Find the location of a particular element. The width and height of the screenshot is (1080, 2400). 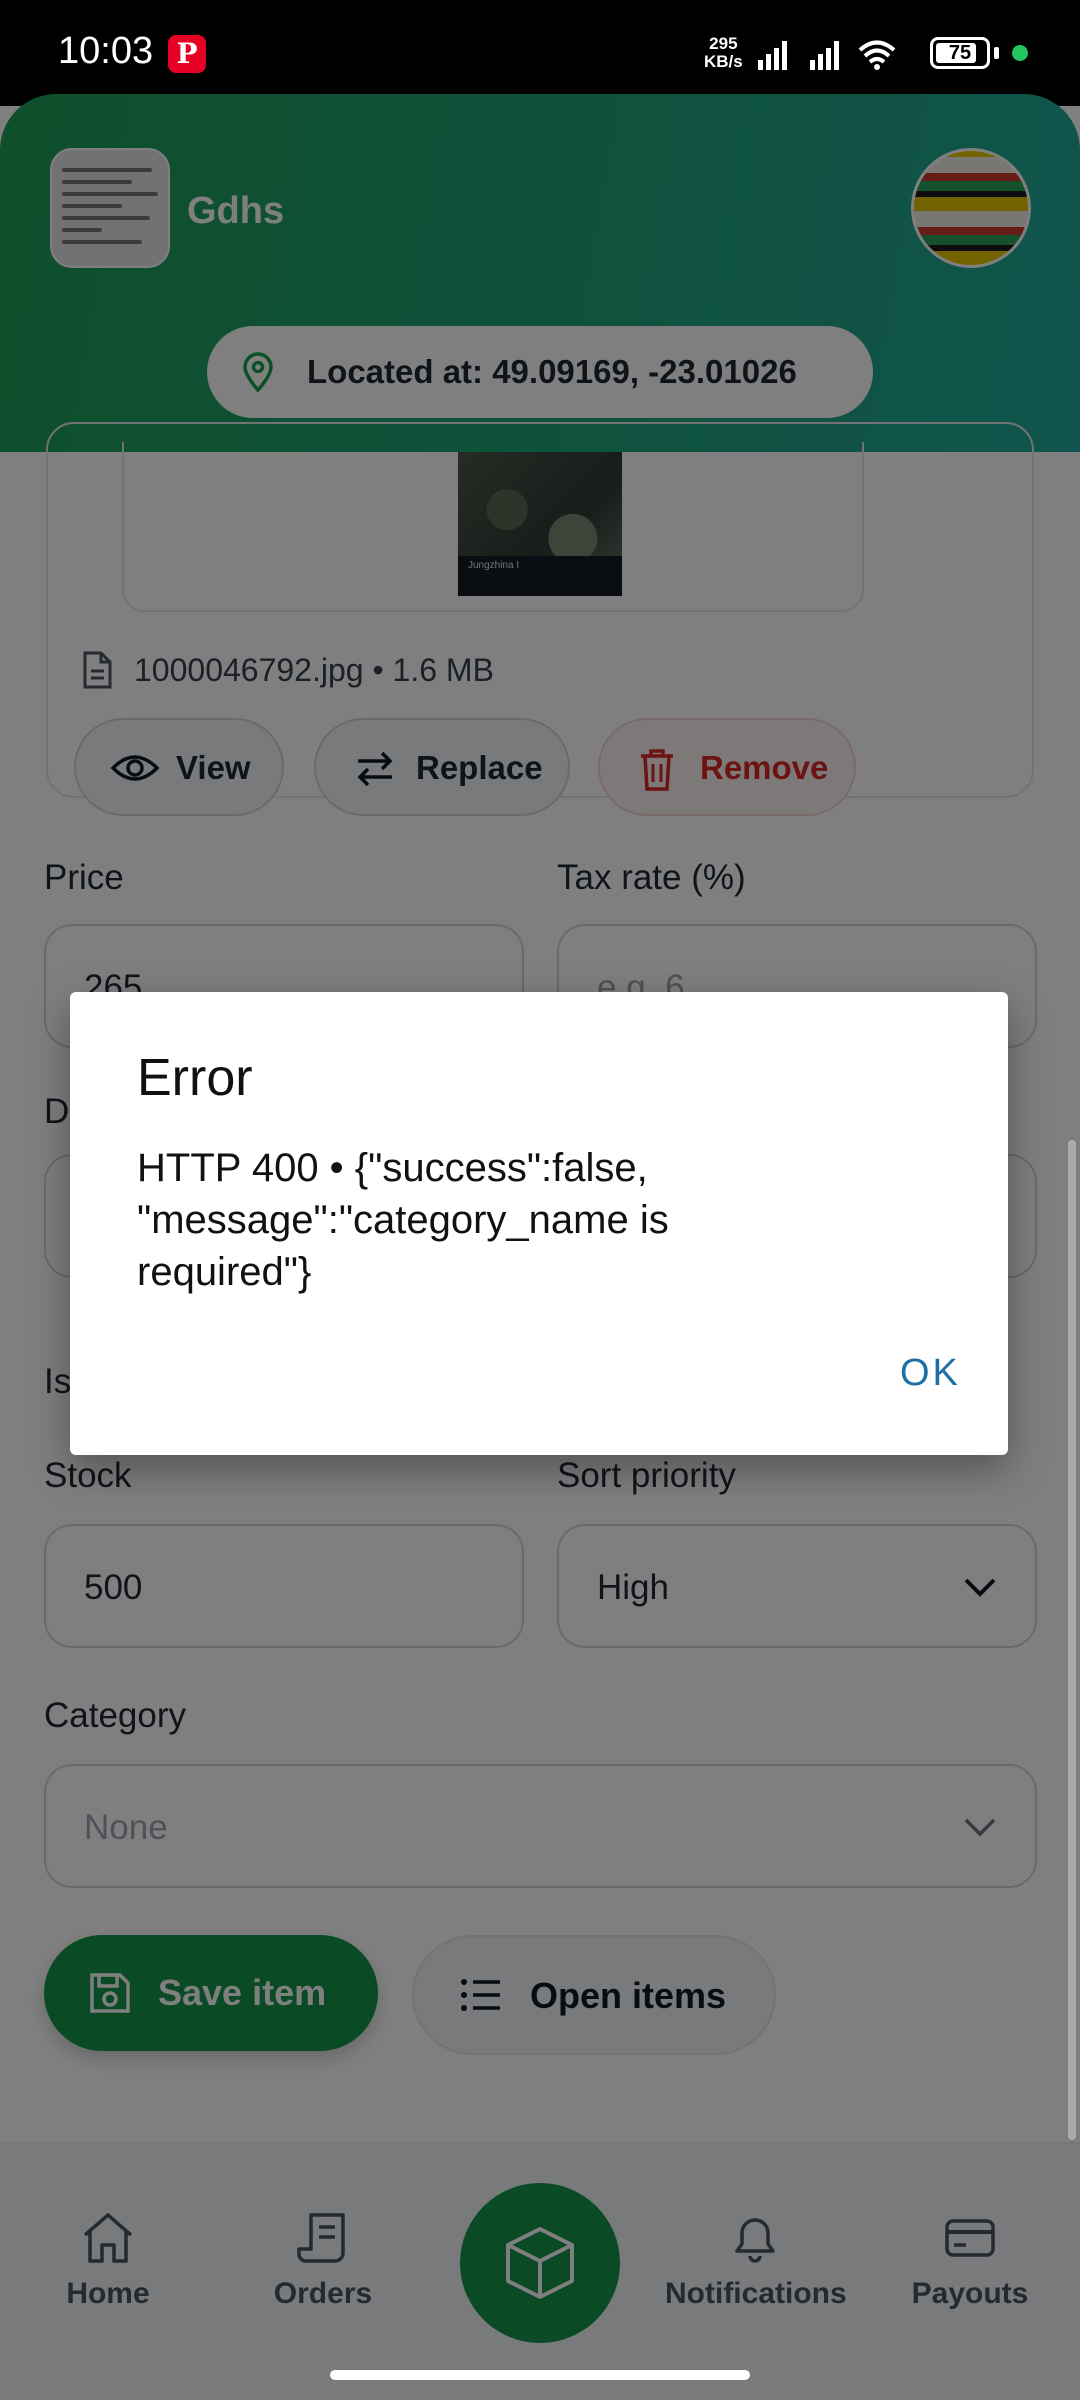

network-speed-unit: KB/s is located at coordinates (723, 61).